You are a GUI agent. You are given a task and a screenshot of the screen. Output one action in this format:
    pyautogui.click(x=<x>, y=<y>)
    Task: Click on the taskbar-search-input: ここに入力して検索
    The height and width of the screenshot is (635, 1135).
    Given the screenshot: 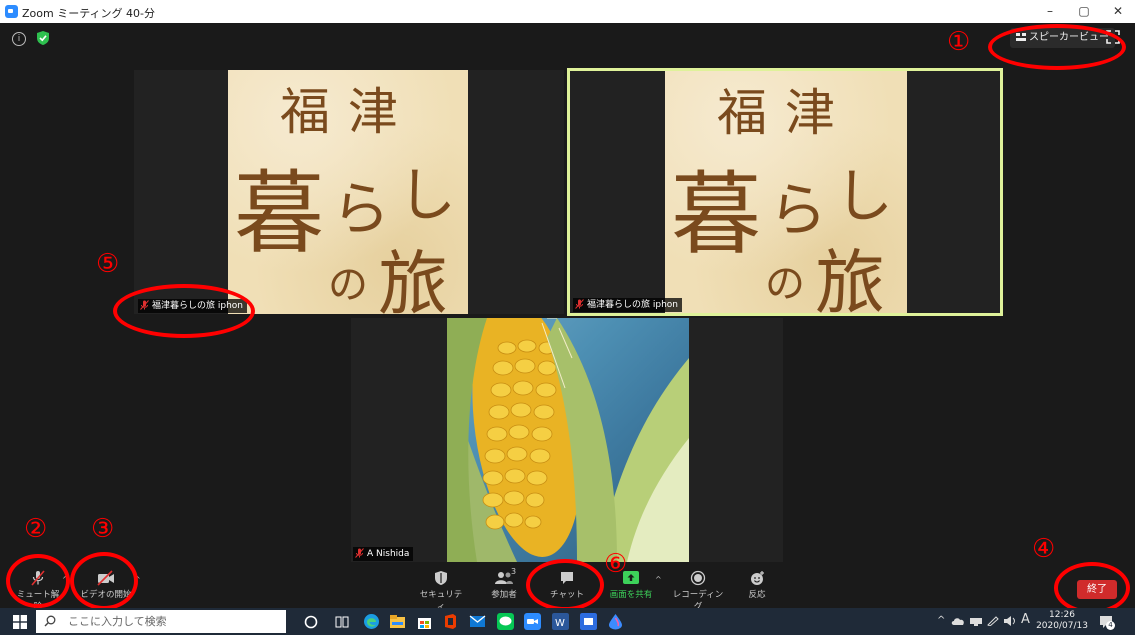 What is the action you would take?
    pyautogui.click(x=161, y=621)
    